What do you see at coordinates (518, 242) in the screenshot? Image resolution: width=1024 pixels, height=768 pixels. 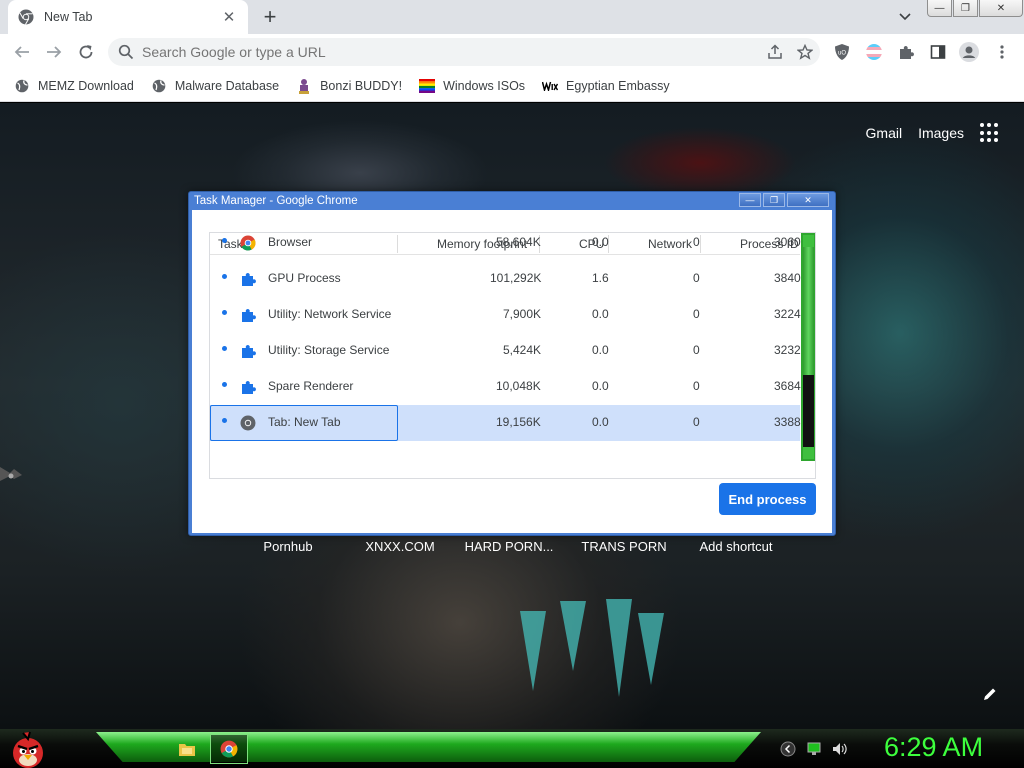 I see `row-memory: 58,604K` at bounding box center [518, 242].